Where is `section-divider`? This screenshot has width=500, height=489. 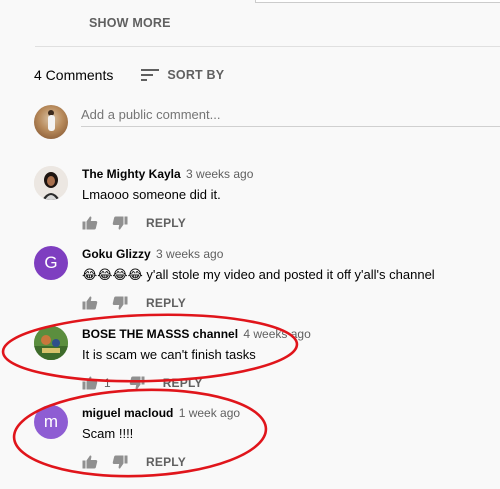
section-divider is located at coordinates (267, 46).